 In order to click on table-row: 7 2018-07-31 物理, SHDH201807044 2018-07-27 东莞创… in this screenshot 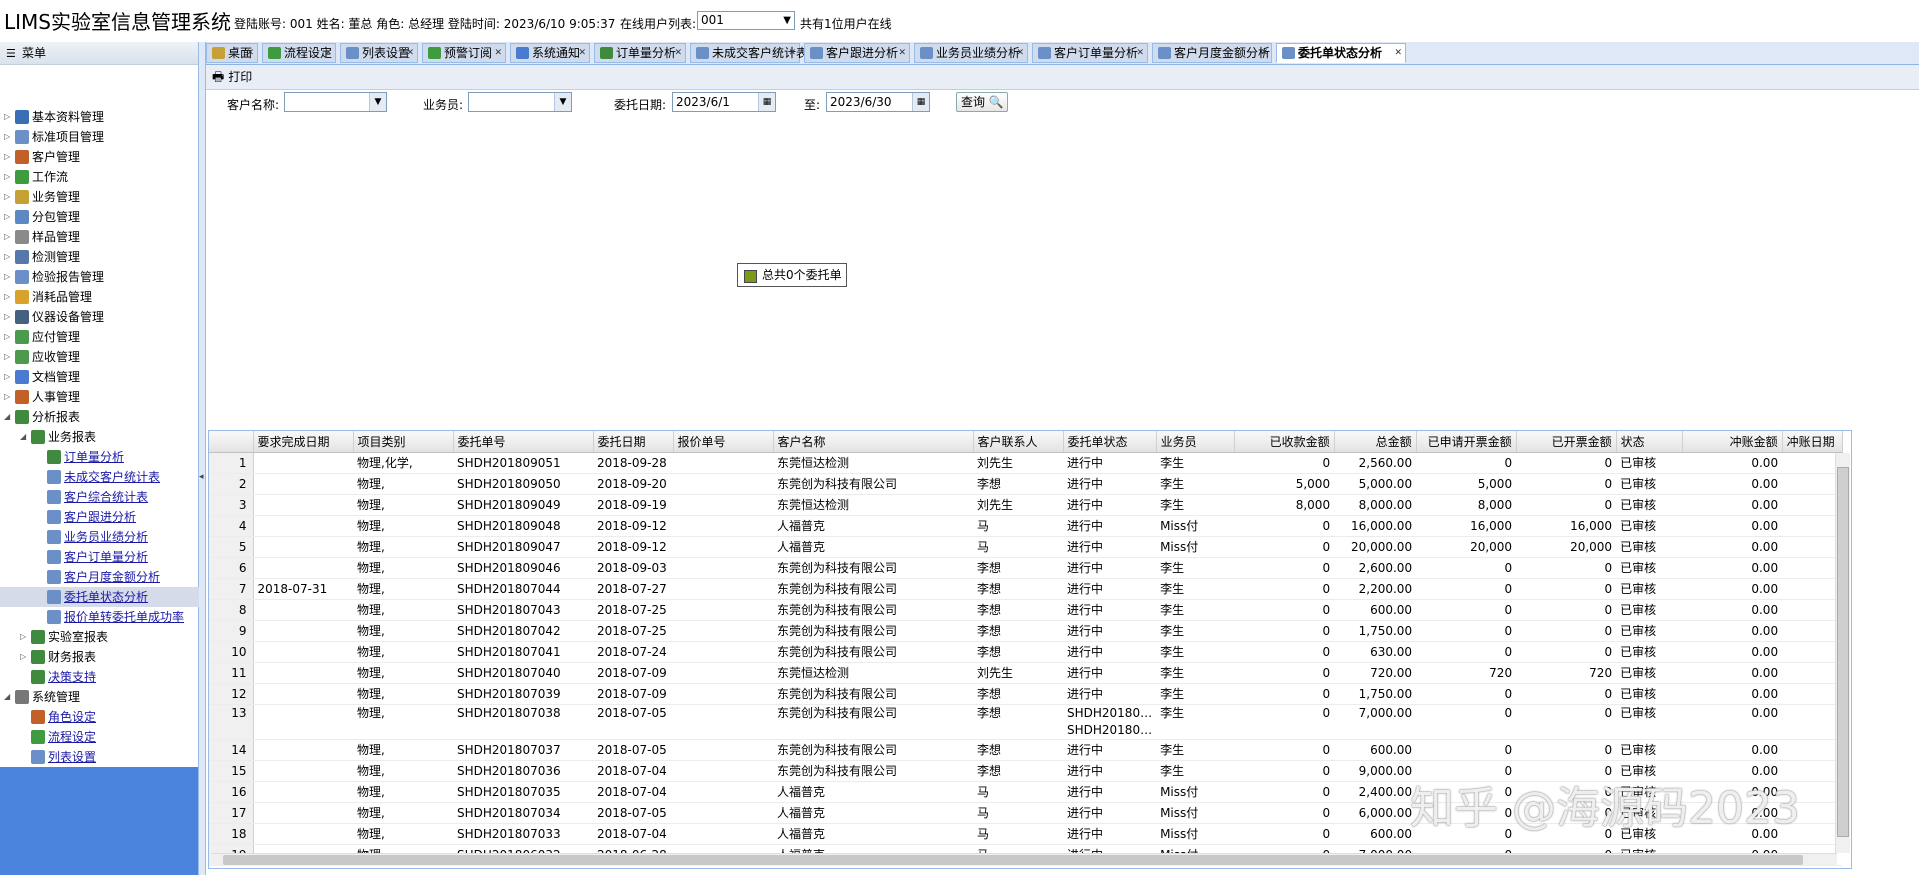, I will do `click(1026, 589)`.